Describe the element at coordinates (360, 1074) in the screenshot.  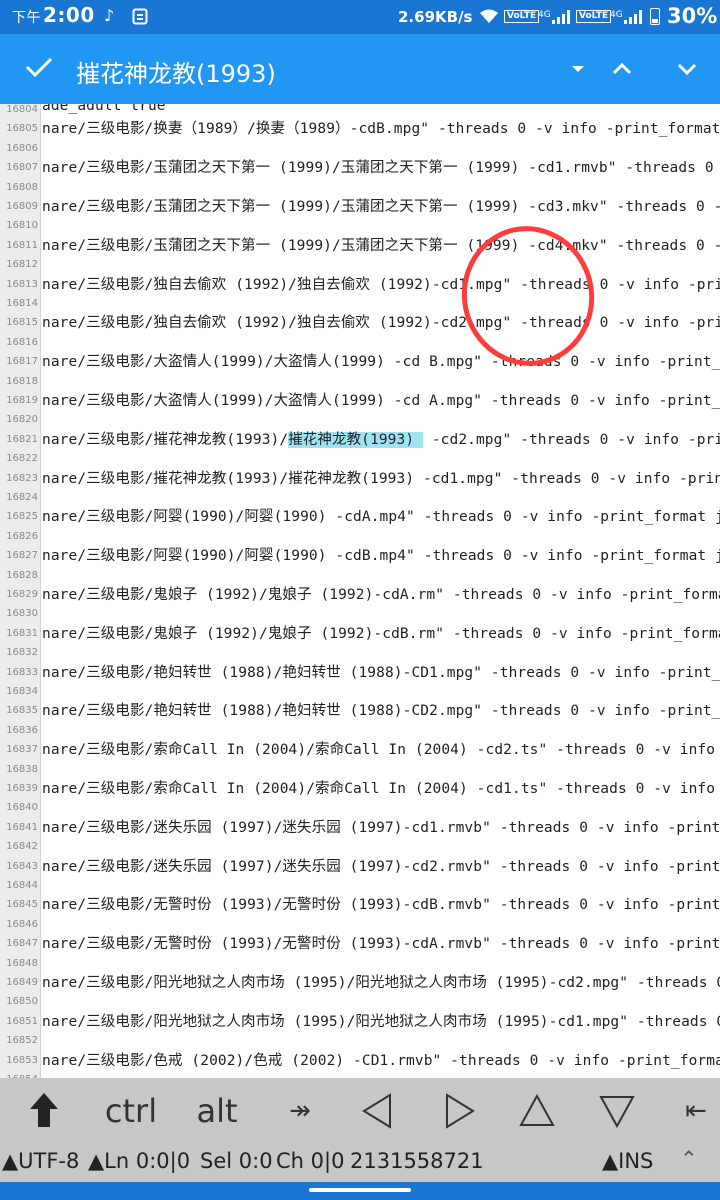
I see `editor-line: 16854` at that location.